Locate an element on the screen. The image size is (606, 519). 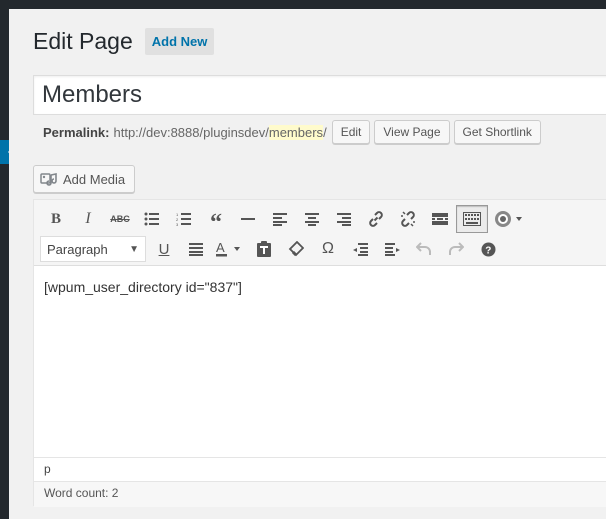
read-more-icon is located at coordinates (440, 219).